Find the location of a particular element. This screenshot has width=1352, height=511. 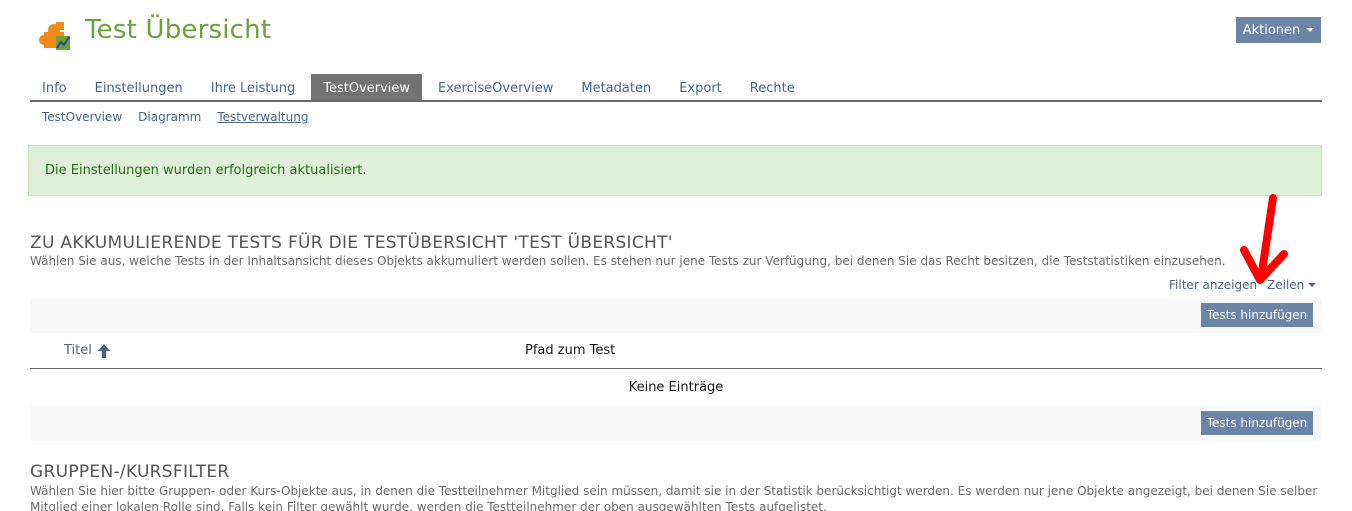

column-header-path: Pfad zum Test is located at coordinates (570, 350).